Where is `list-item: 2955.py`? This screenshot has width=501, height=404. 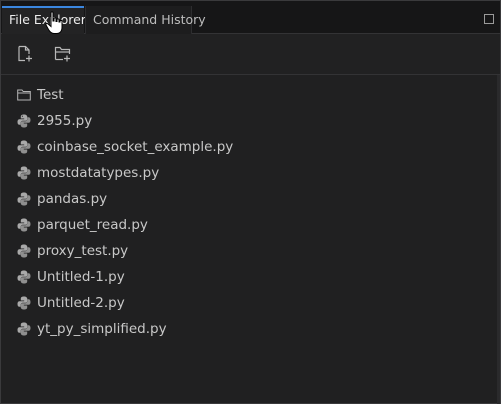
list-item: 2955.py is located at coordinates (250, 121).